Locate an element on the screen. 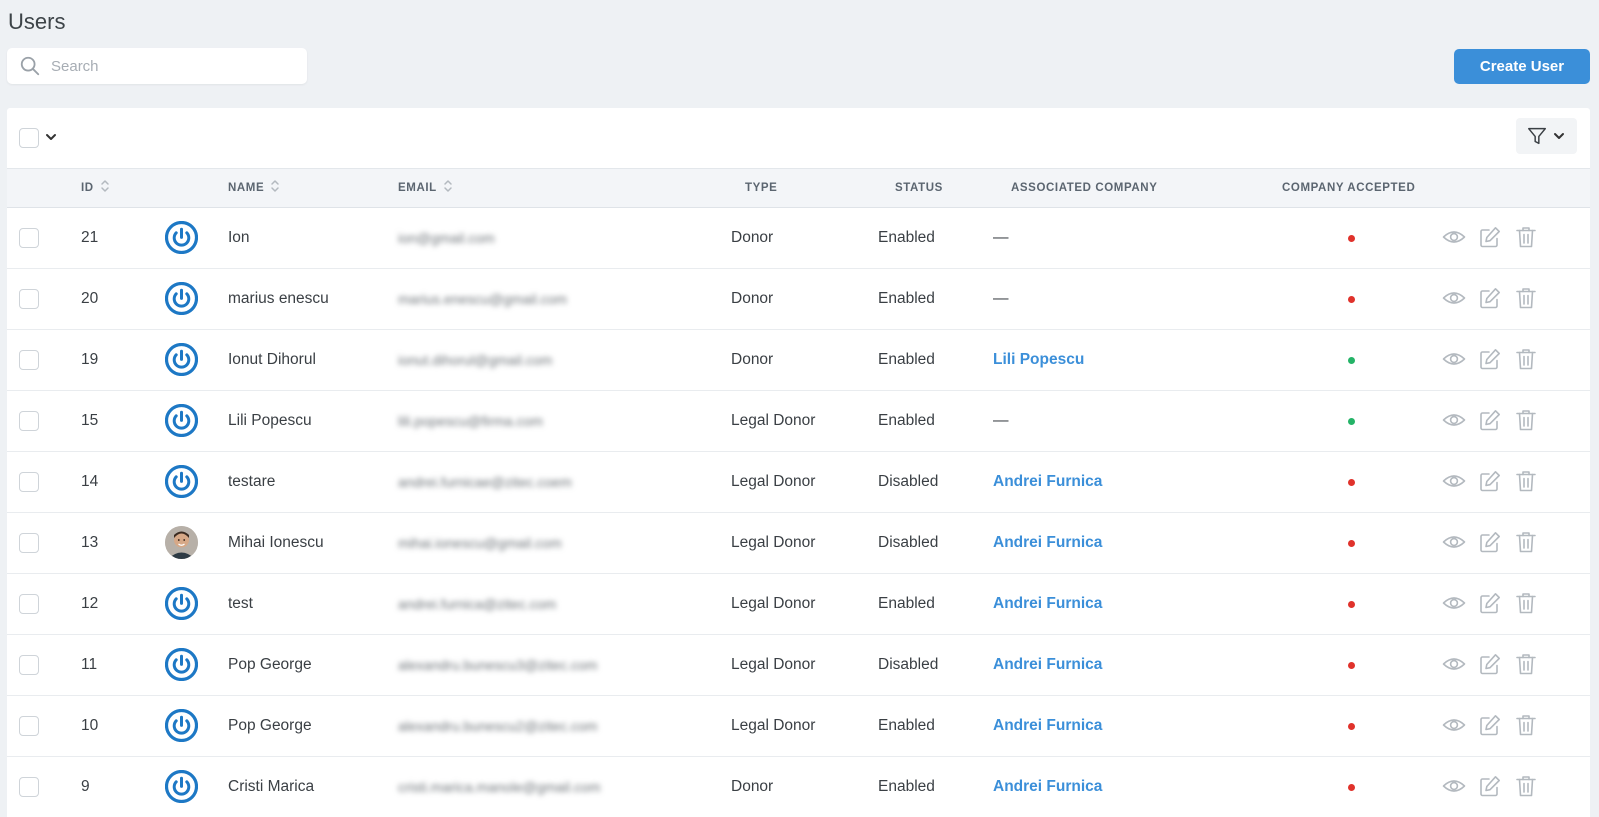  cell-id: 9 is located at coordinates (85, 786).